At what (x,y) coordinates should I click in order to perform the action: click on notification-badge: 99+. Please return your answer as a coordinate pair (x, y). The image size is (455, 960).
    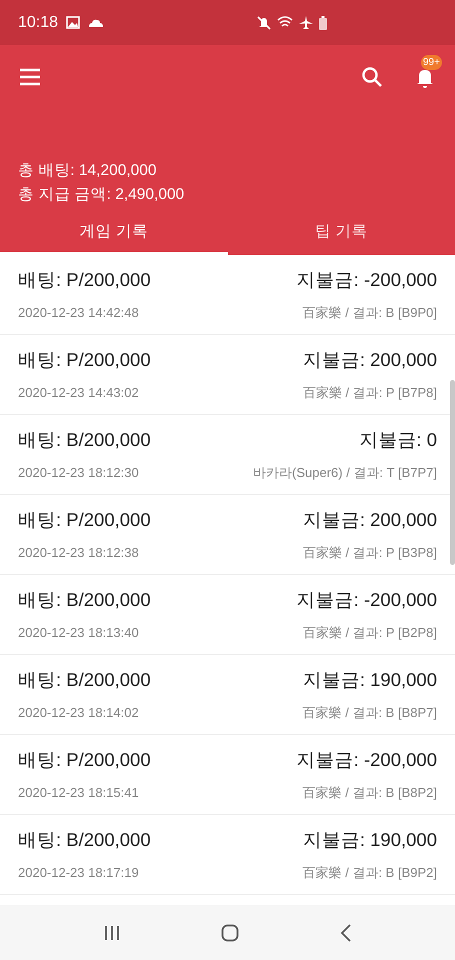
    Looking at the image, I should click on (431, 62).